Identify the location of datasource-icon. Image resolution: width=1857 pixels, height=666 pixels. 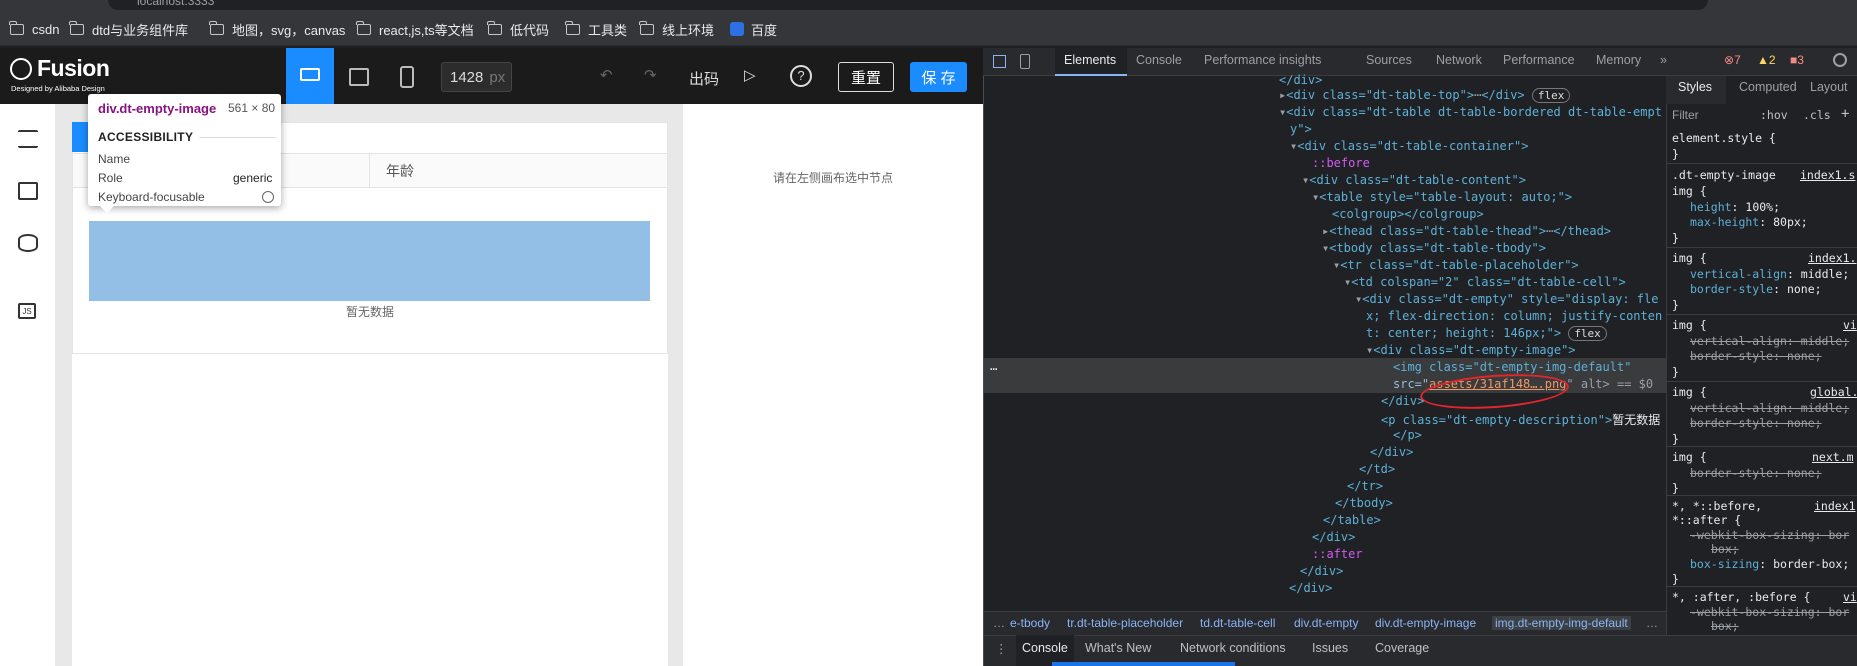
(28, 243).